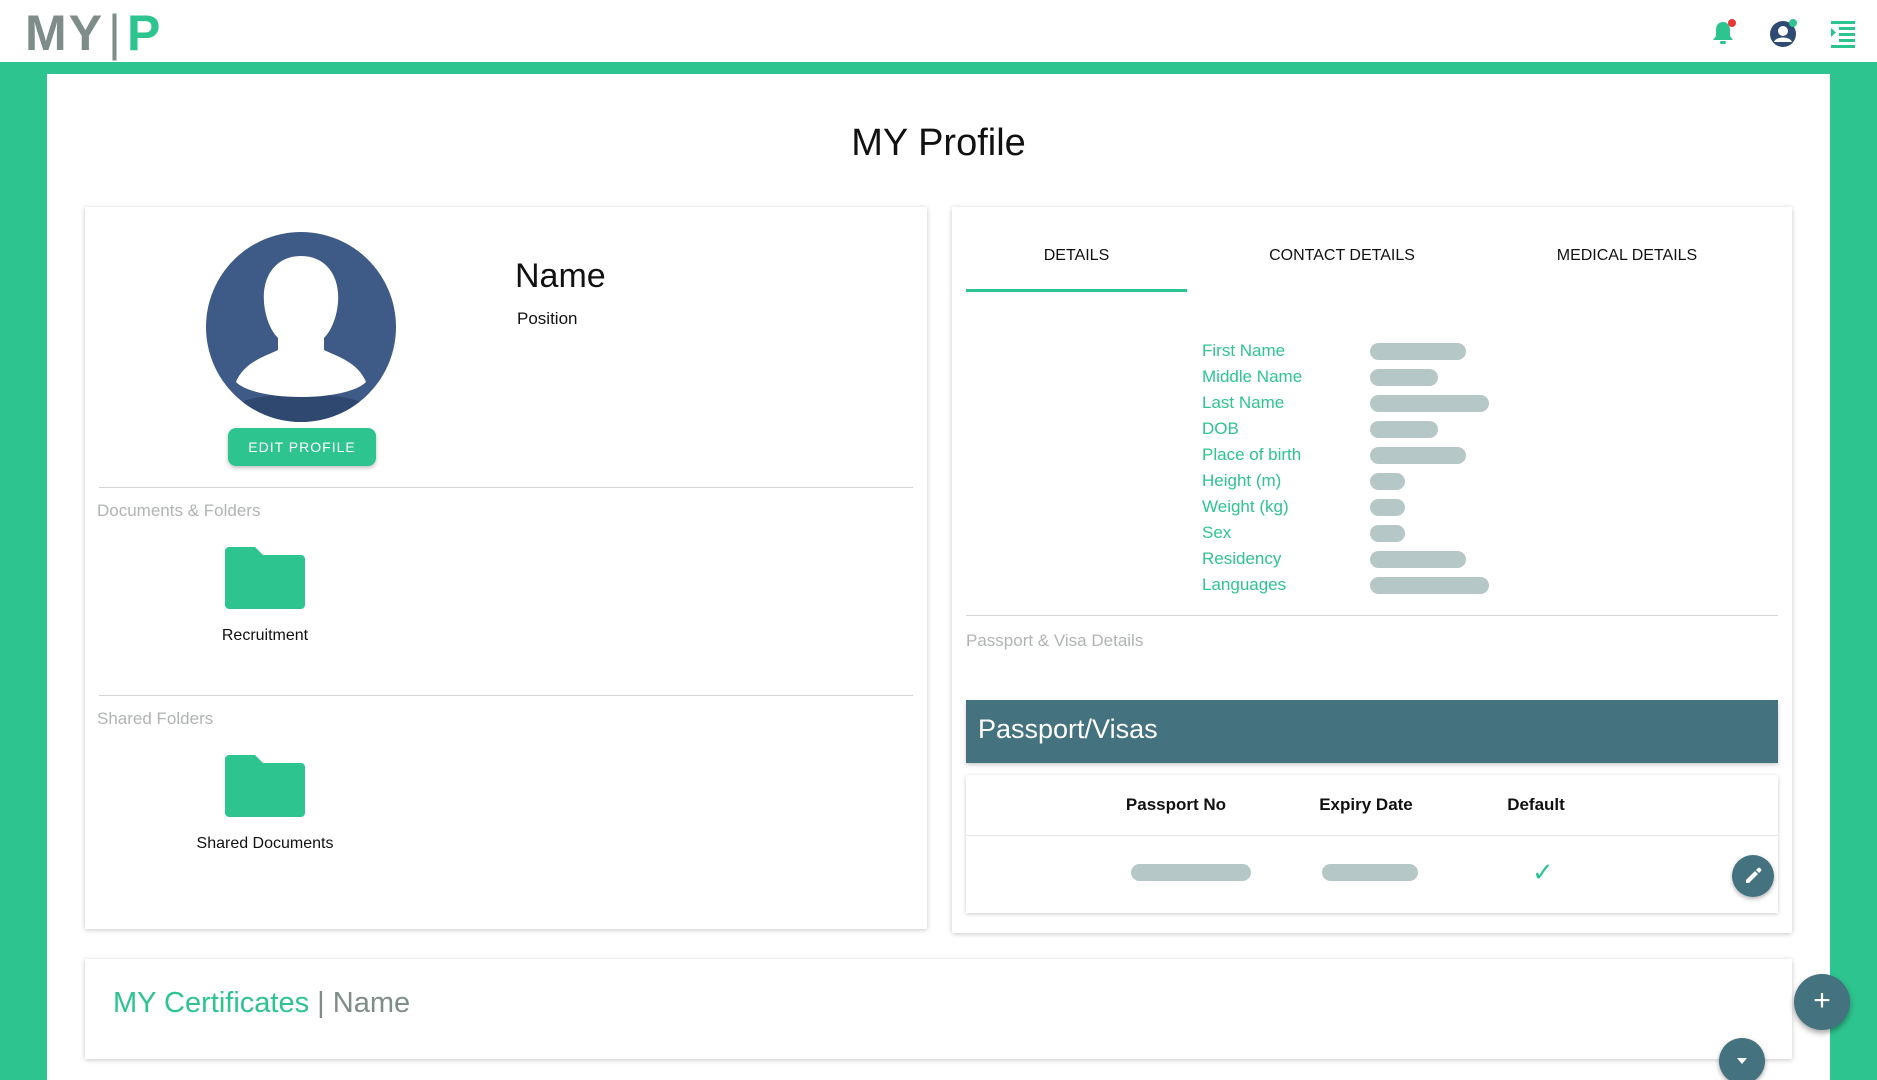  Describe the element at coordinates (1242, 480) in the screenshot. I see `field-label-height: Height (m)` at that location.